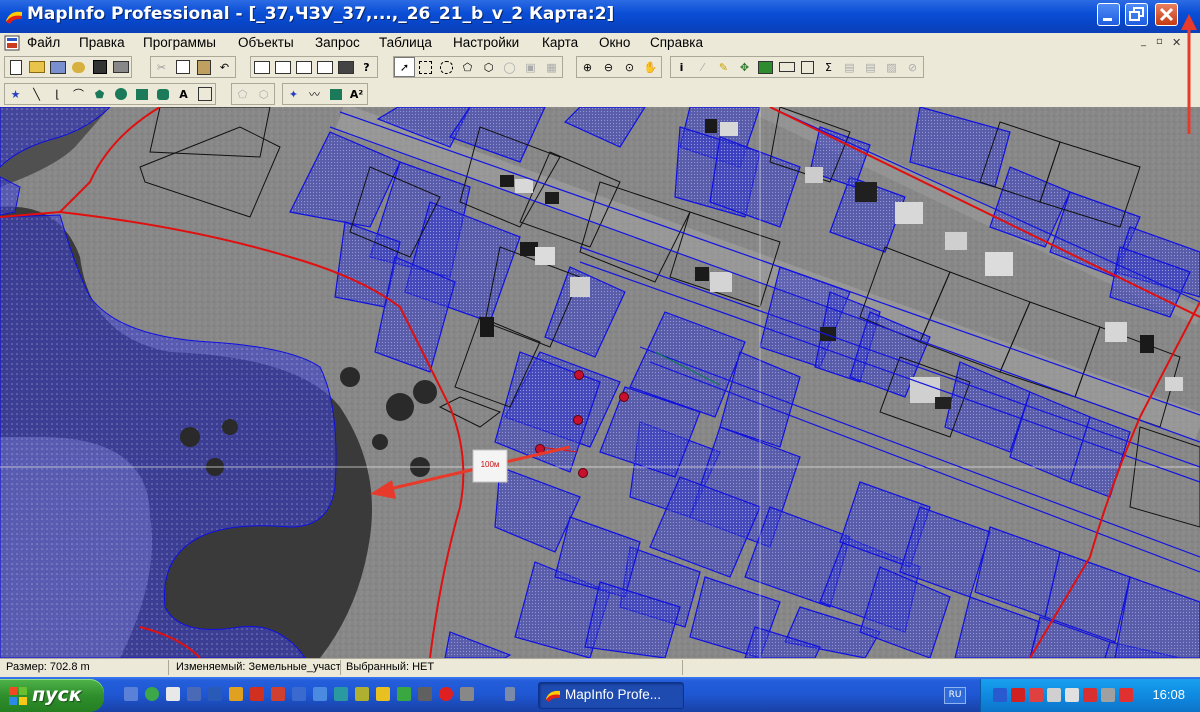  Describe the element at coordinates (182, 67) in the screenshot. I see `copy-icon` at that location.